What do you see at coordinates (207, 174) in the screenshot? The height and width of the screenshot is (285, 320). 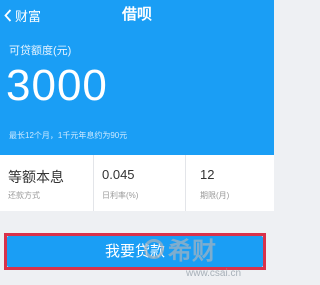 I see `term-value: 12` at bounding box center [207, 174].